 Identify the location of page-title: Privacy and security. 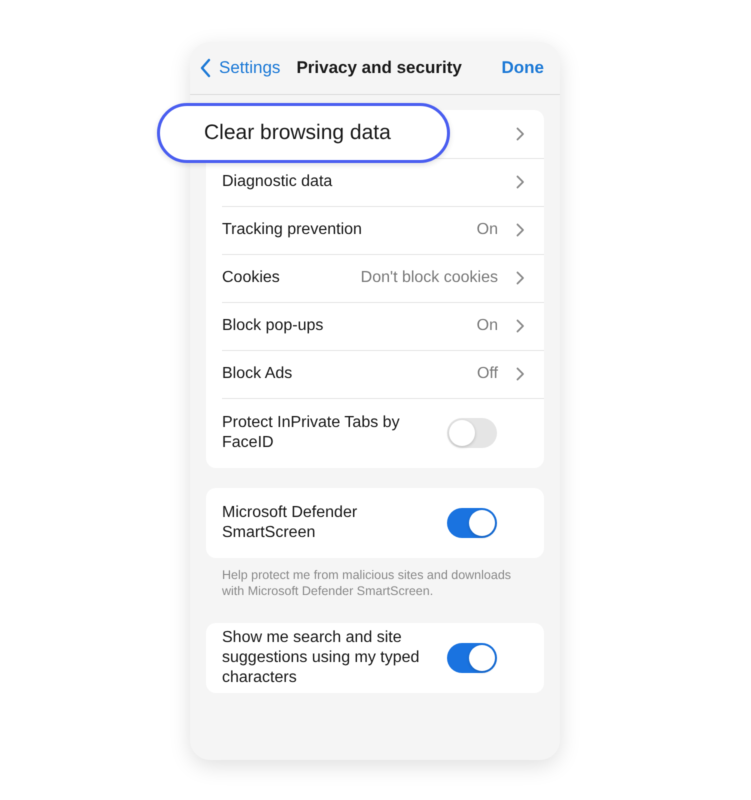
(379, 68).